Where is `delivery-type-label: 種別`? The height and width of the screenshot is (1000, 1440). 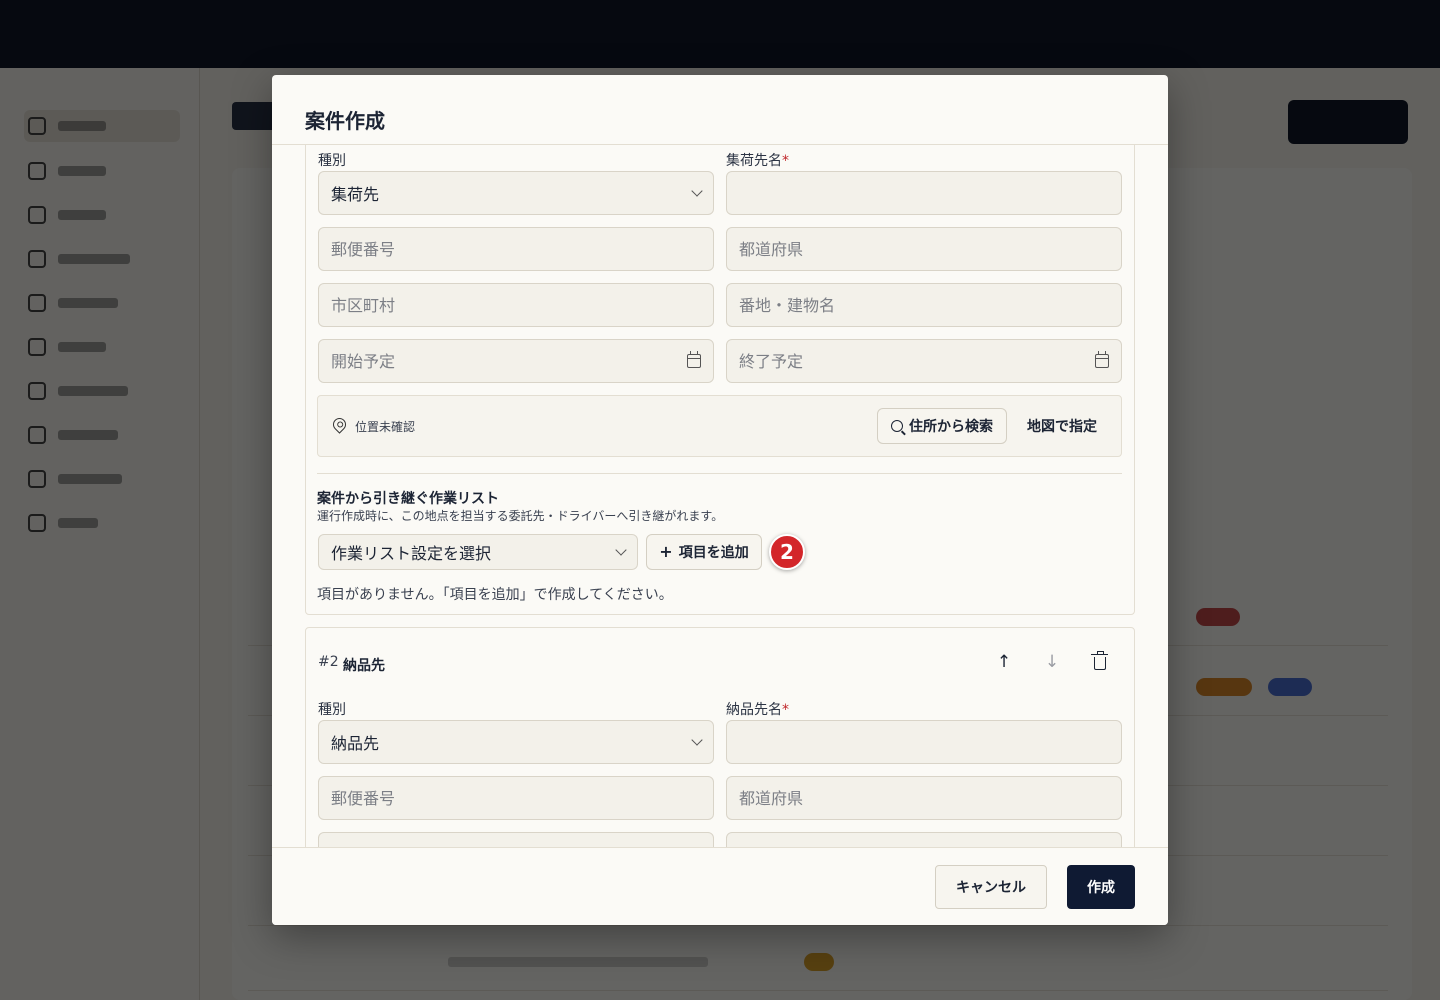
delivery-type-label: 種別 is located at coordinates (332, 710).